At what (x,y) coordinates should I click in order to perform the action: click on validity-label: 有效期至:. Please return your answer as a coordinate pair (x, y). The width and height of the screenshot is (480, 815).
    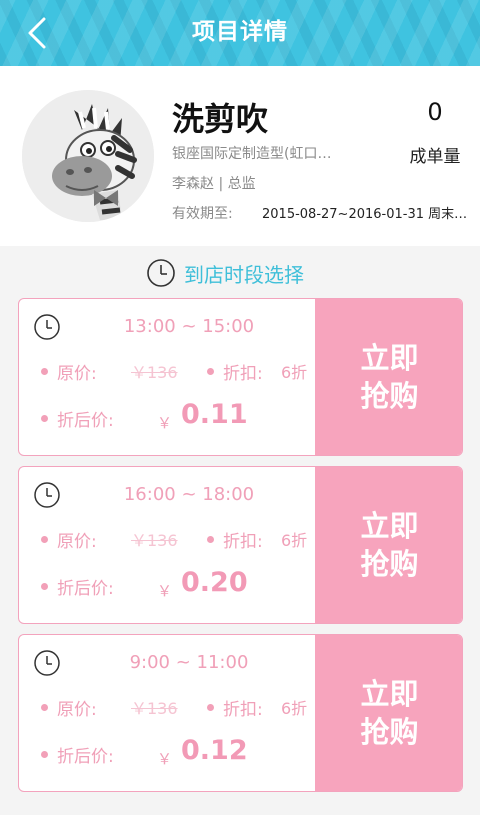
    Looking at the image, I should click on (202, 214).